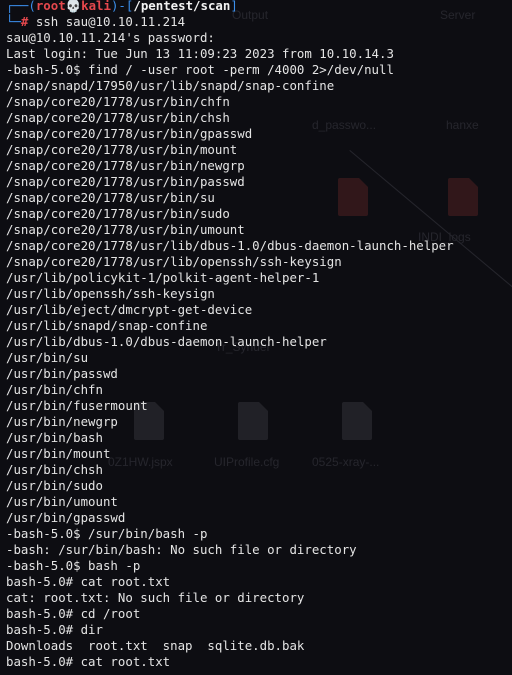 Image resolution: width=512 pixels, height=675 pixels. I want to click on prompt-header-line: ┌──(root💀kali)-[/pentest/scan], so click(256, 7).